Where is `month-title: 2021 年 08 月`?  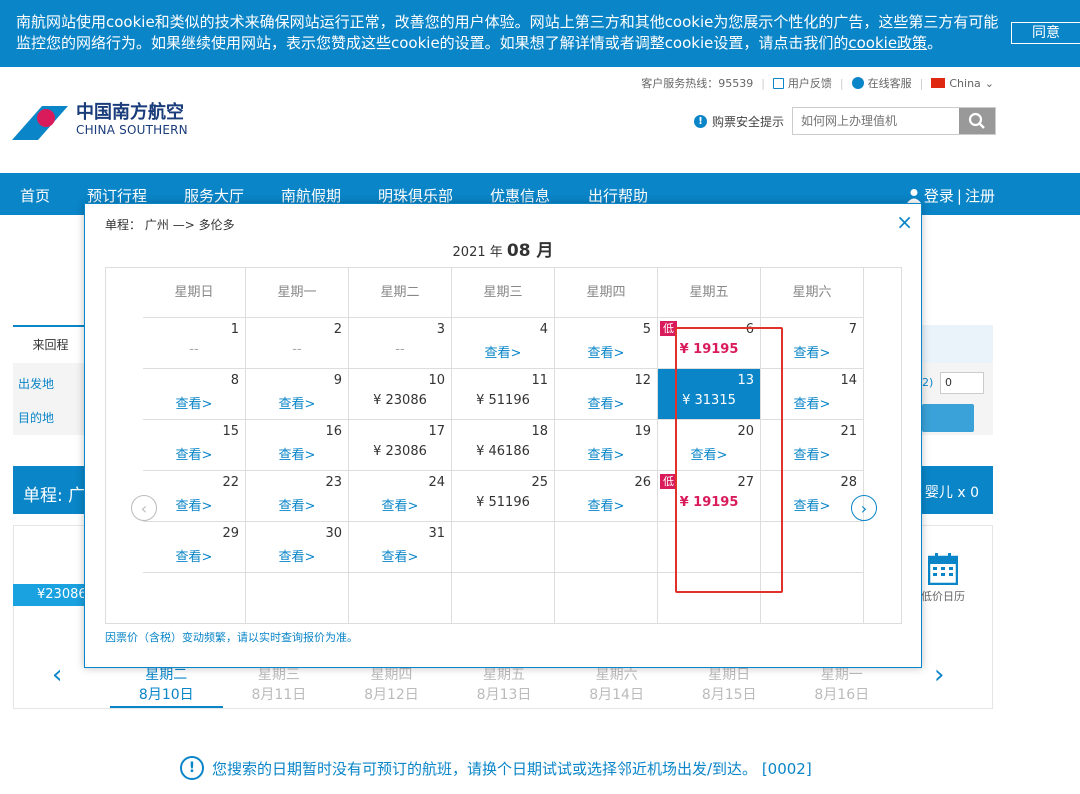
month-title: 2021 年 08 月 is located at coordinates (503, 251).